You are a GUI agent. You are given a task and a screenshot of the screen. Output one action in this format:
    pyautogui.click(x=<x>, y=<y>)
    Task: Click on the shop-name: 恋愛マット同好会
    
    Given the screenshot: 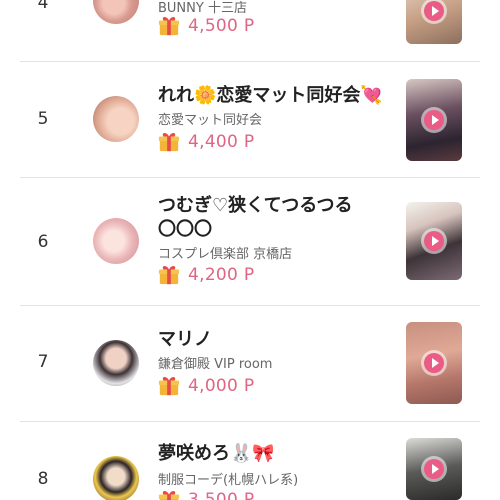 What is the action you would take?
    pyautogui.click(x=210, y=120)
    